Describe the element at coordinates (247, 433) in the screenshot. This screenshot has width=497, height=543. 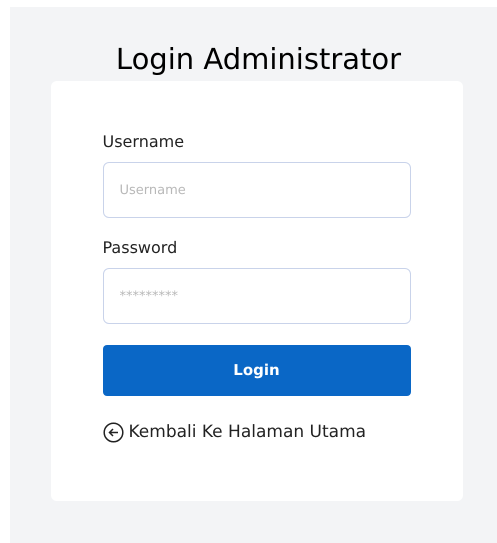
I see `back-link-text: Kembali Ke Halaman Utama` at that location.